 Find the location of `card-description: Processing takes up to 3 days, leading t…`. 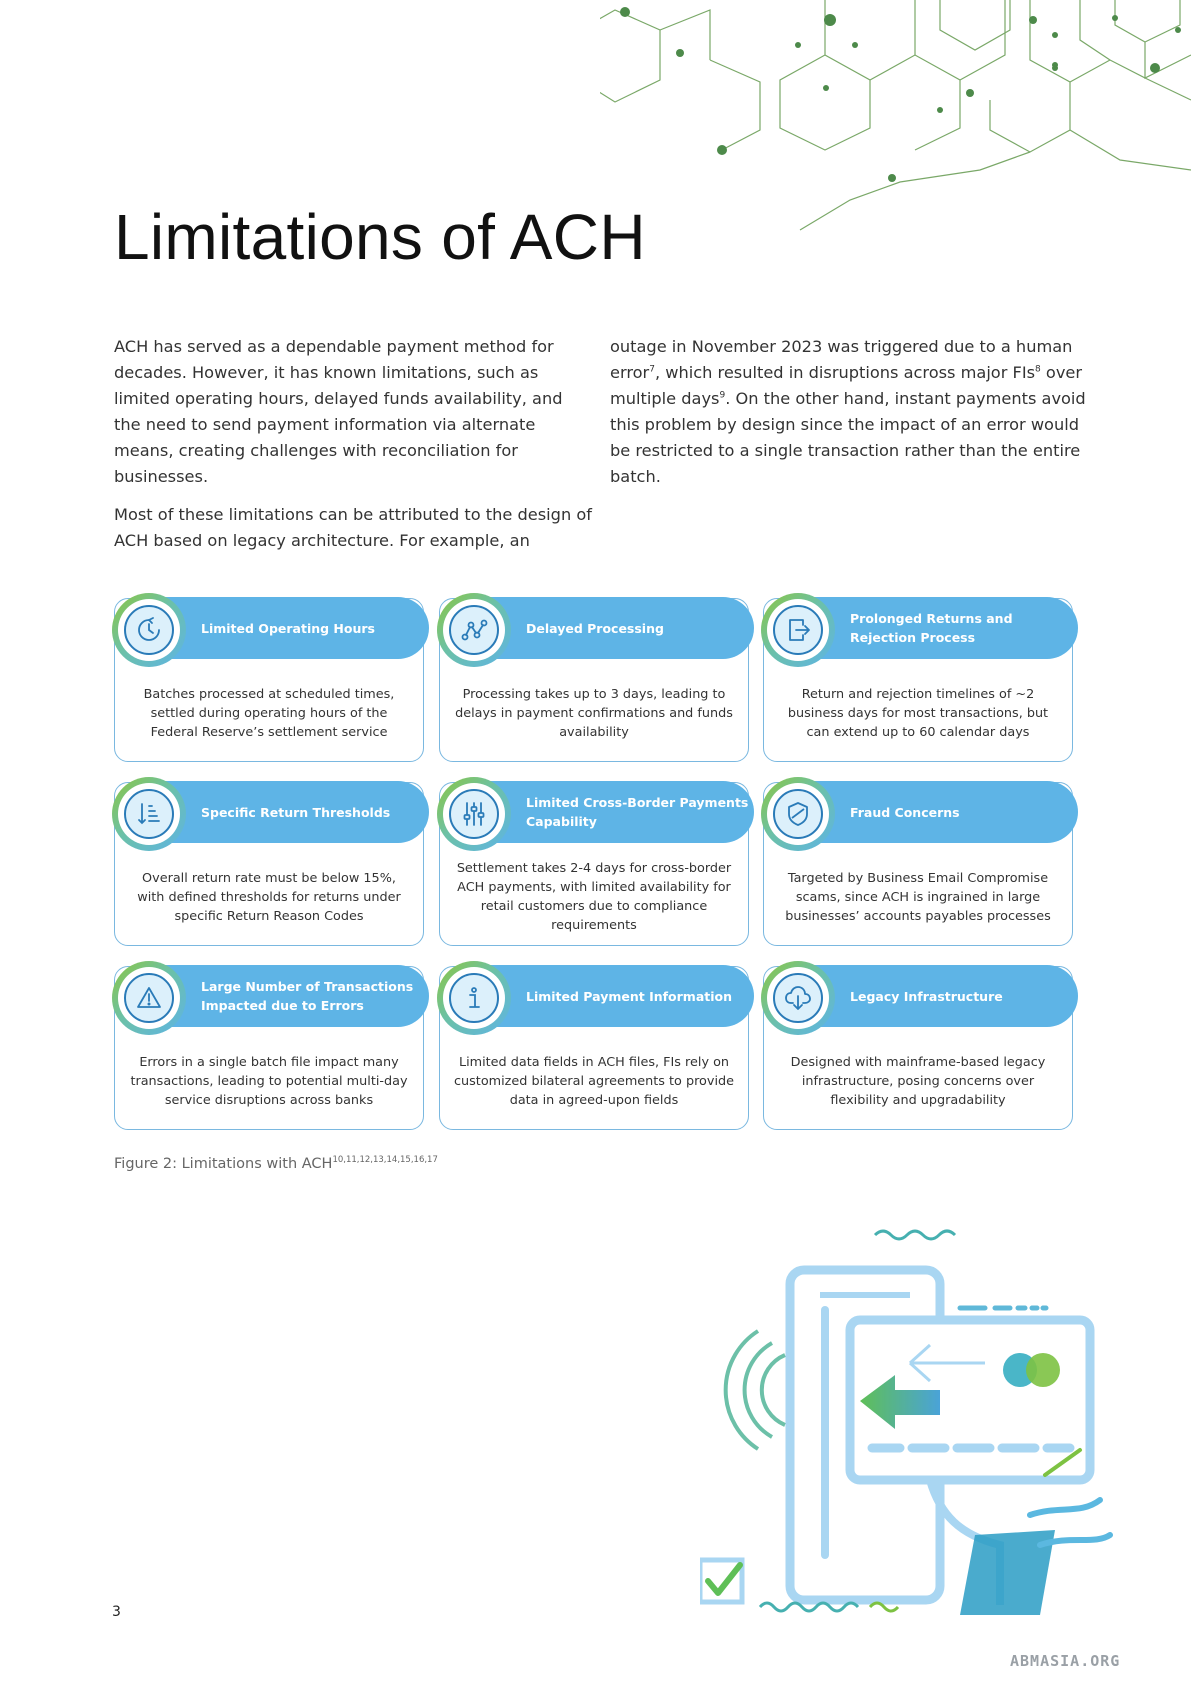

card-description: Processing takes up to 3 days, leading t… is located at coordinates (594, 713).